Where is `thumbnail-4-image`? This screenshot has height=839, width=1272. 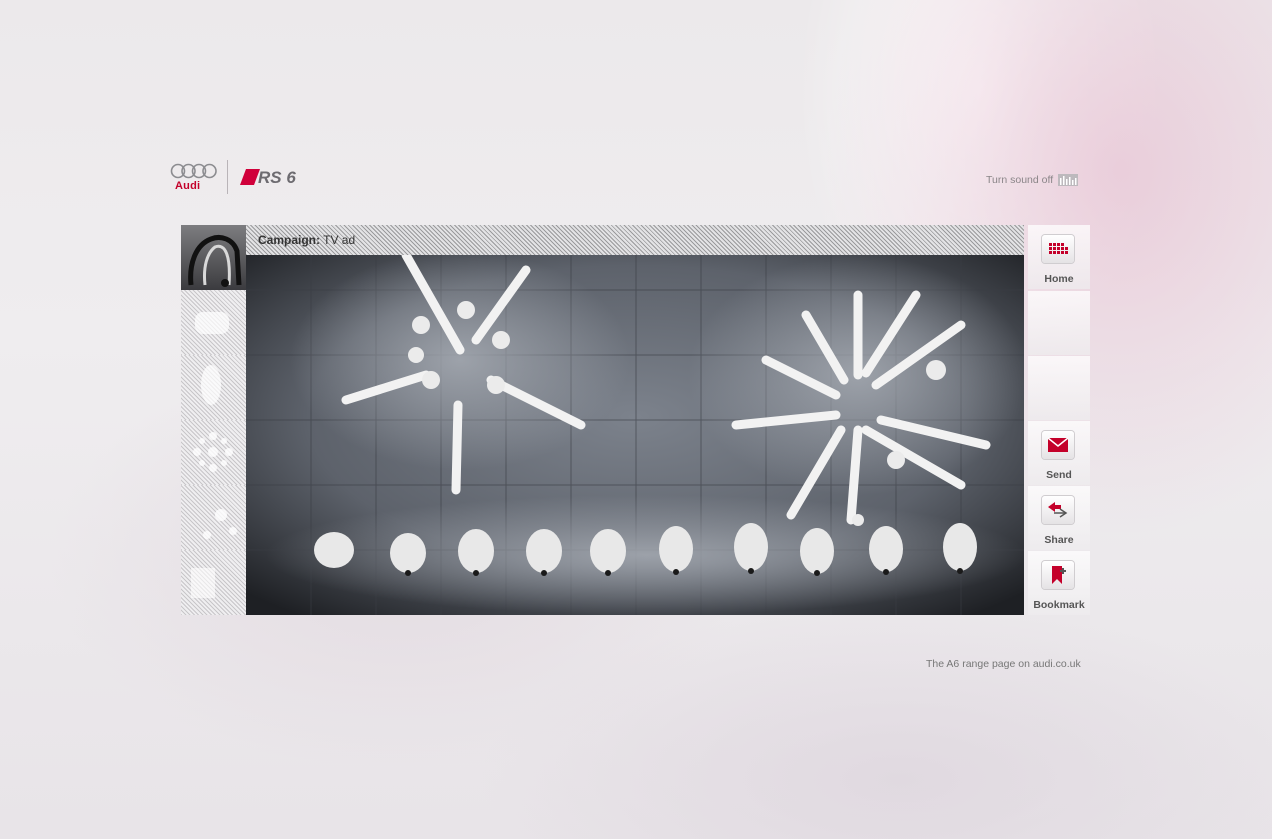
thumbnail-4-image is located at coordinates (213, 452).